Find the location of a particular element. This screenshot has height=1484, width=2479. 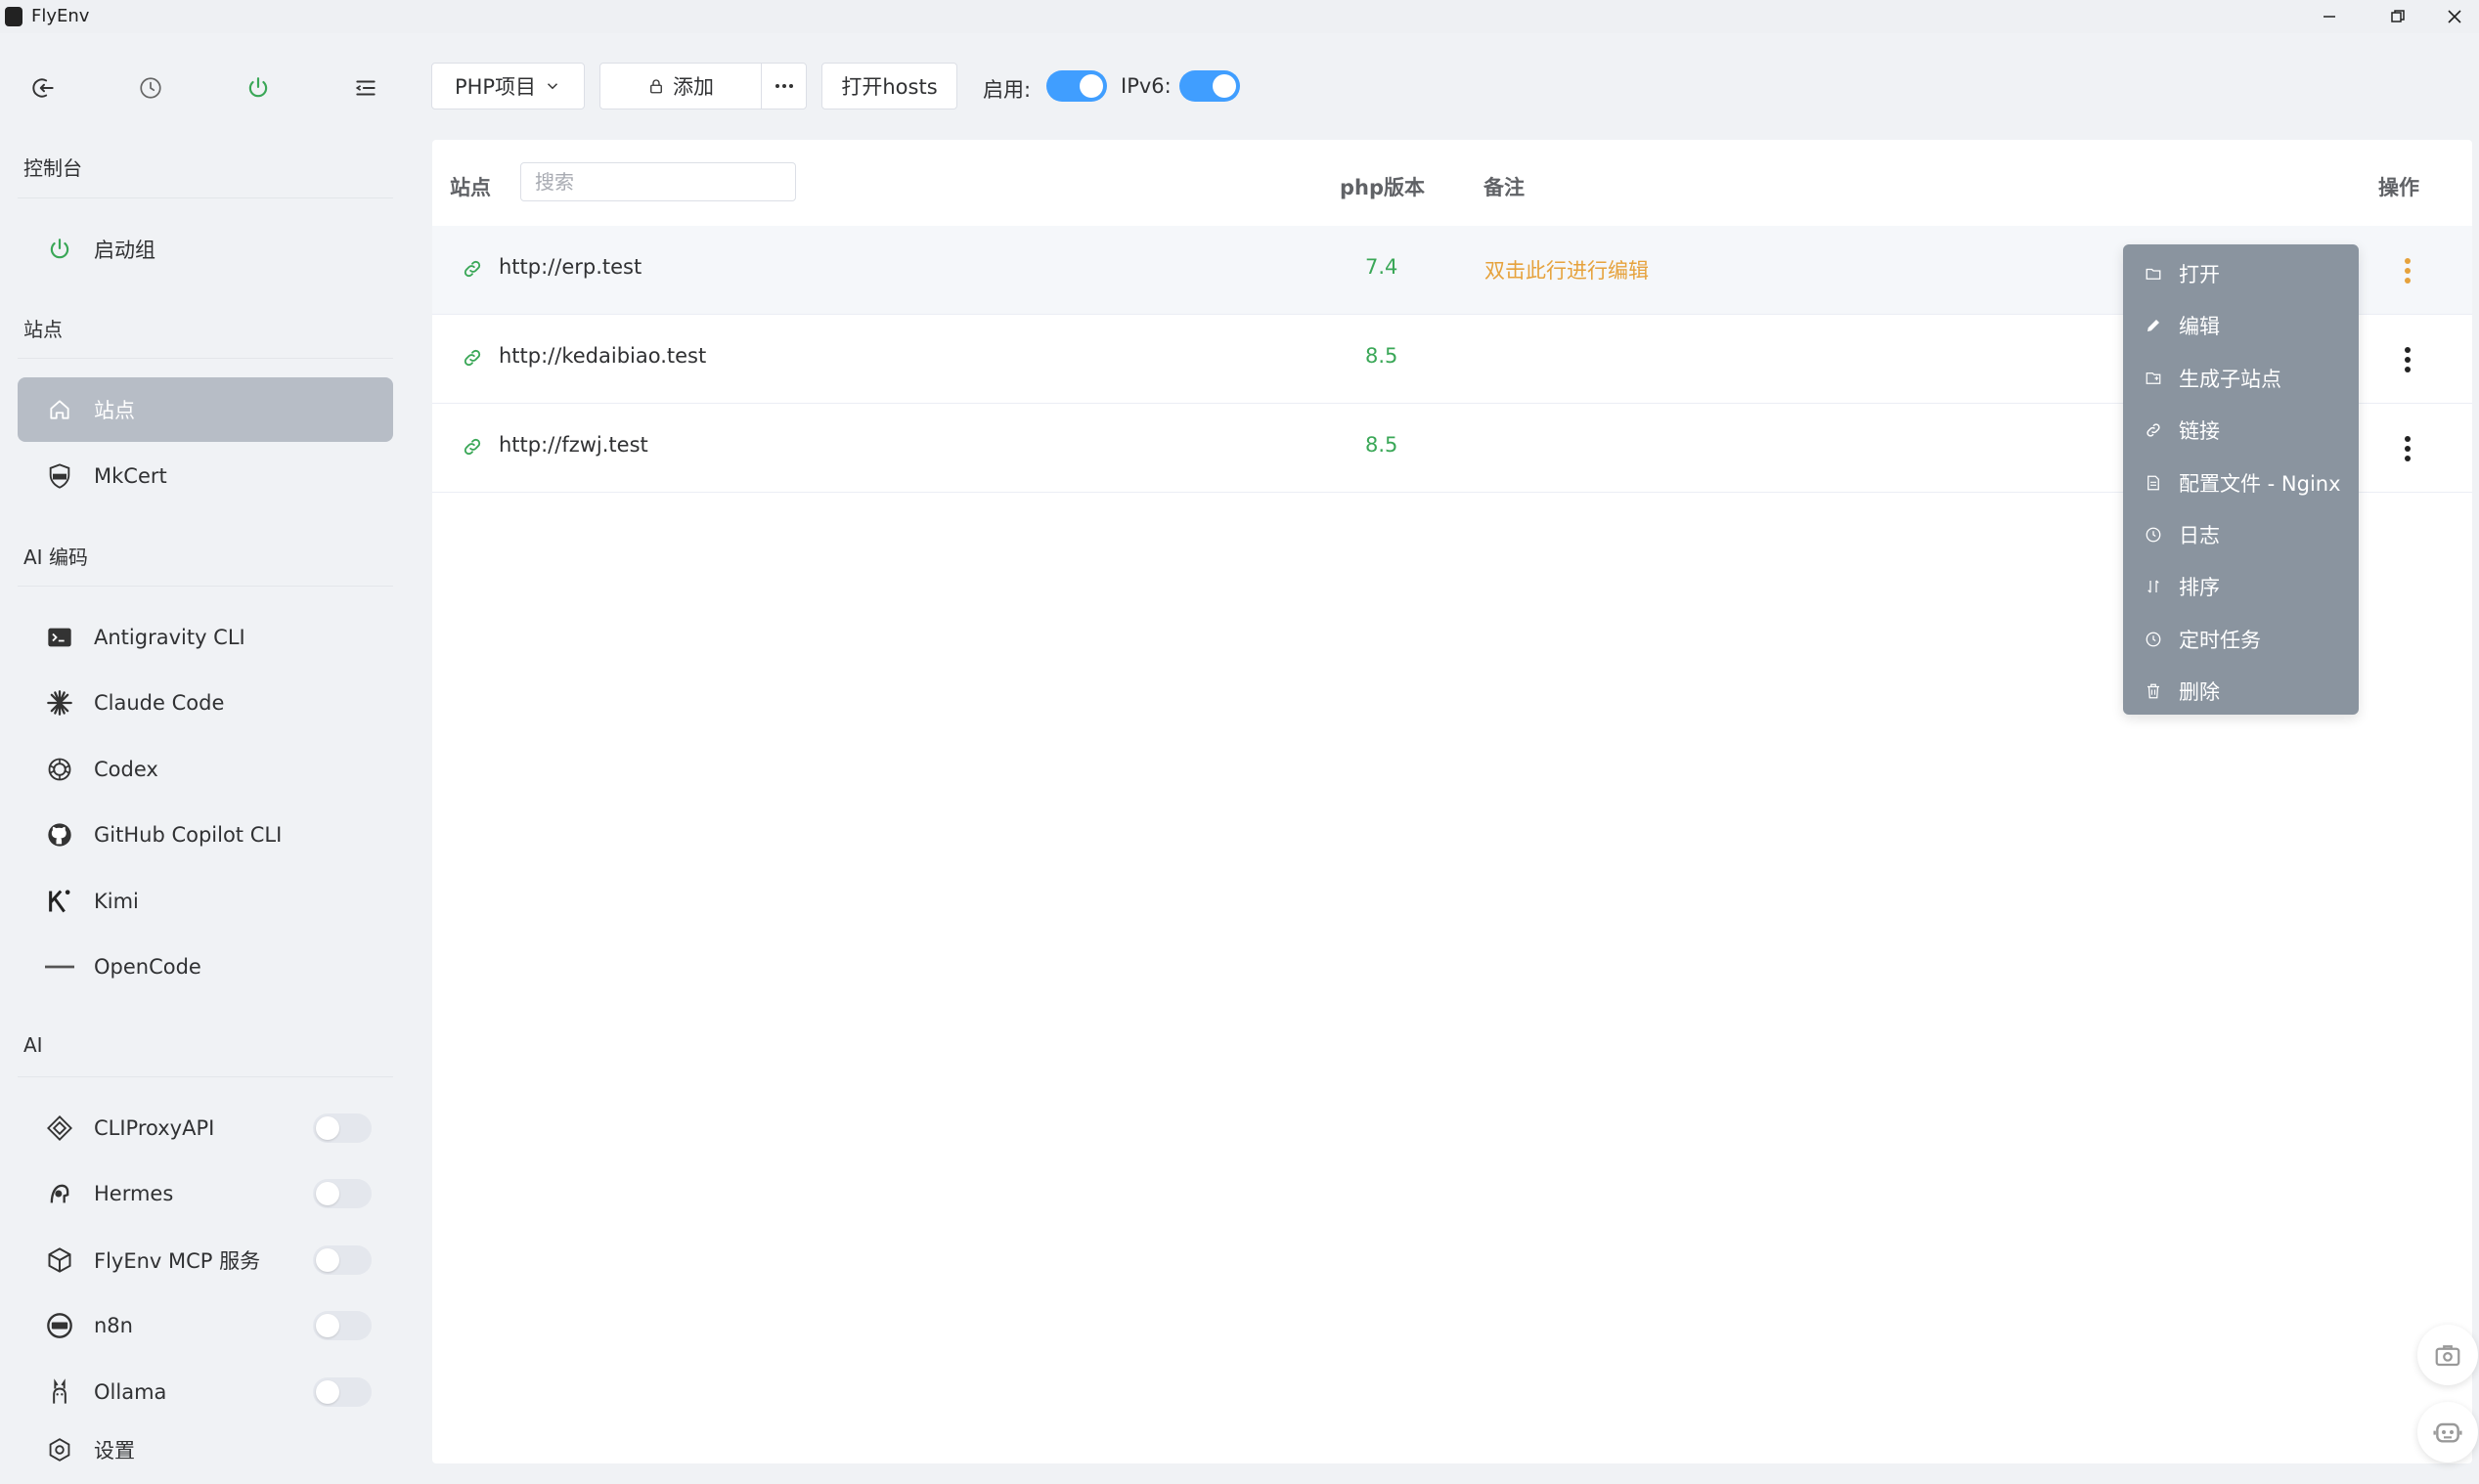

ipv6-label: IPv6: is located at coordinates (1146, 86).